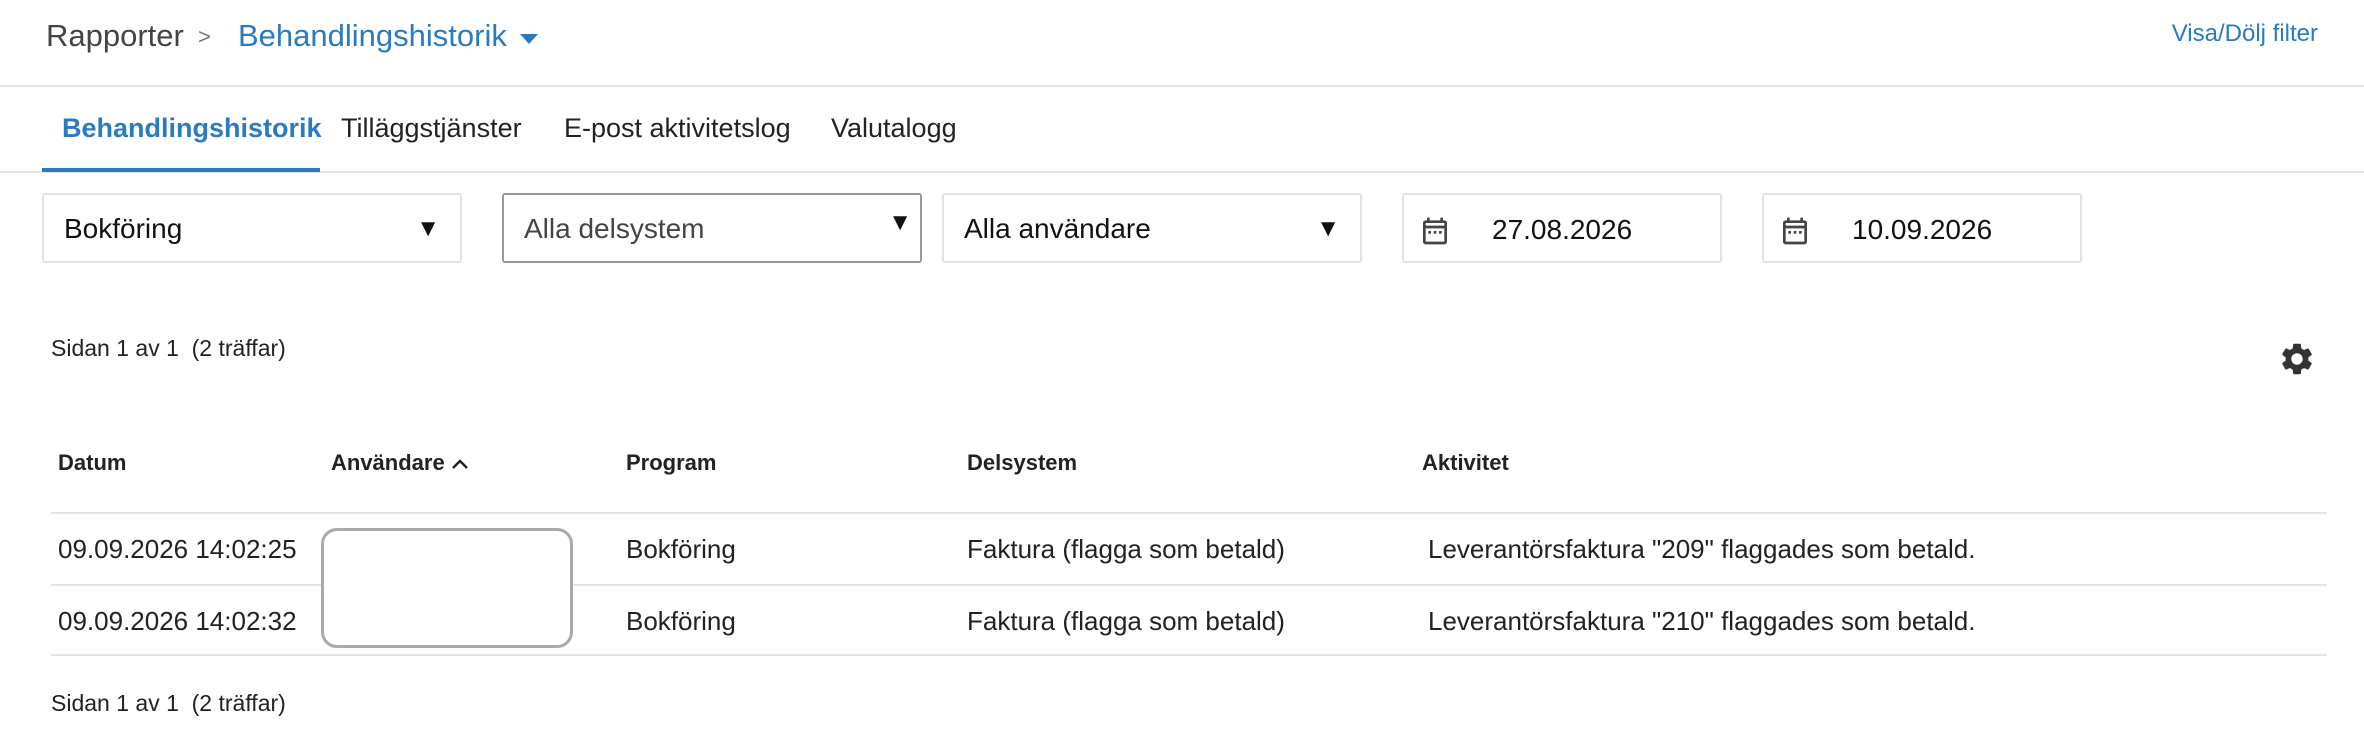 This screenshot has width=2364, height=748. Describe the element at coordinates (372, 36) in the screenshot. I see `breadcrumb-current: Behandlingshistorik` at that location.